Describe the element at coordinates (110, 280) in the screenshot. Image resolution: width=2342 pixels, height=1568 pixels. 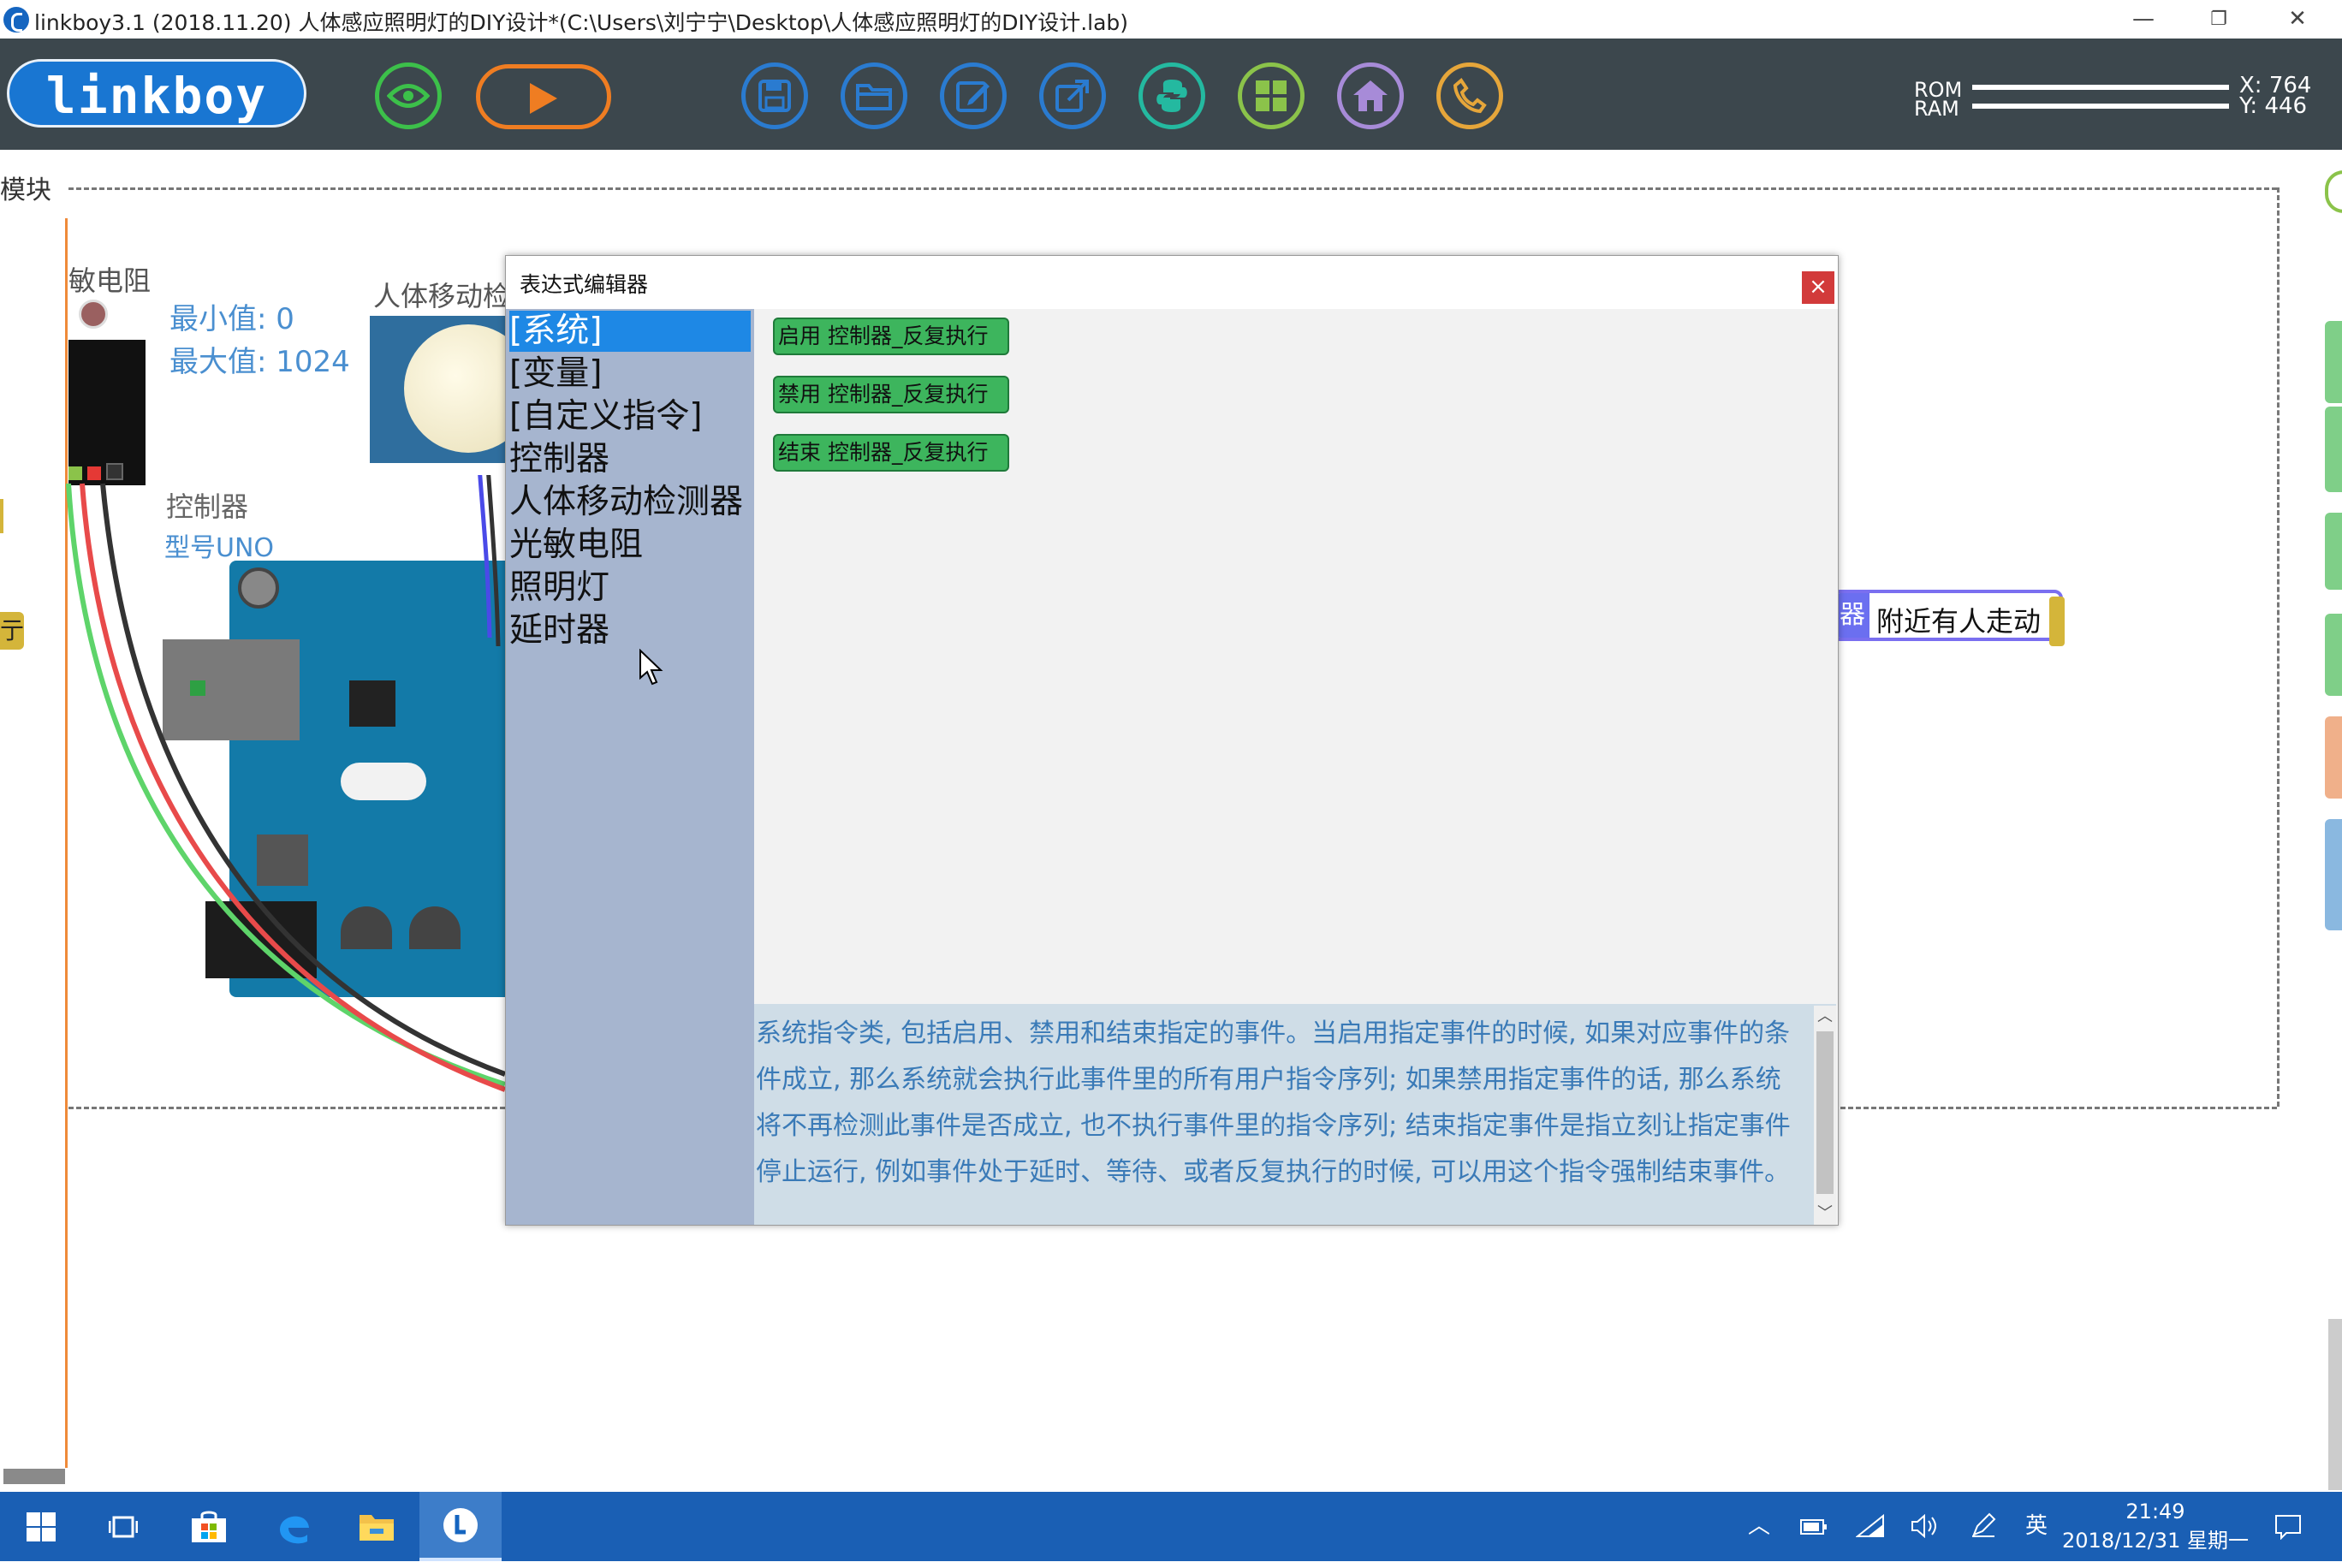
I see `photoresistor-label: 敏电阻` at that location.